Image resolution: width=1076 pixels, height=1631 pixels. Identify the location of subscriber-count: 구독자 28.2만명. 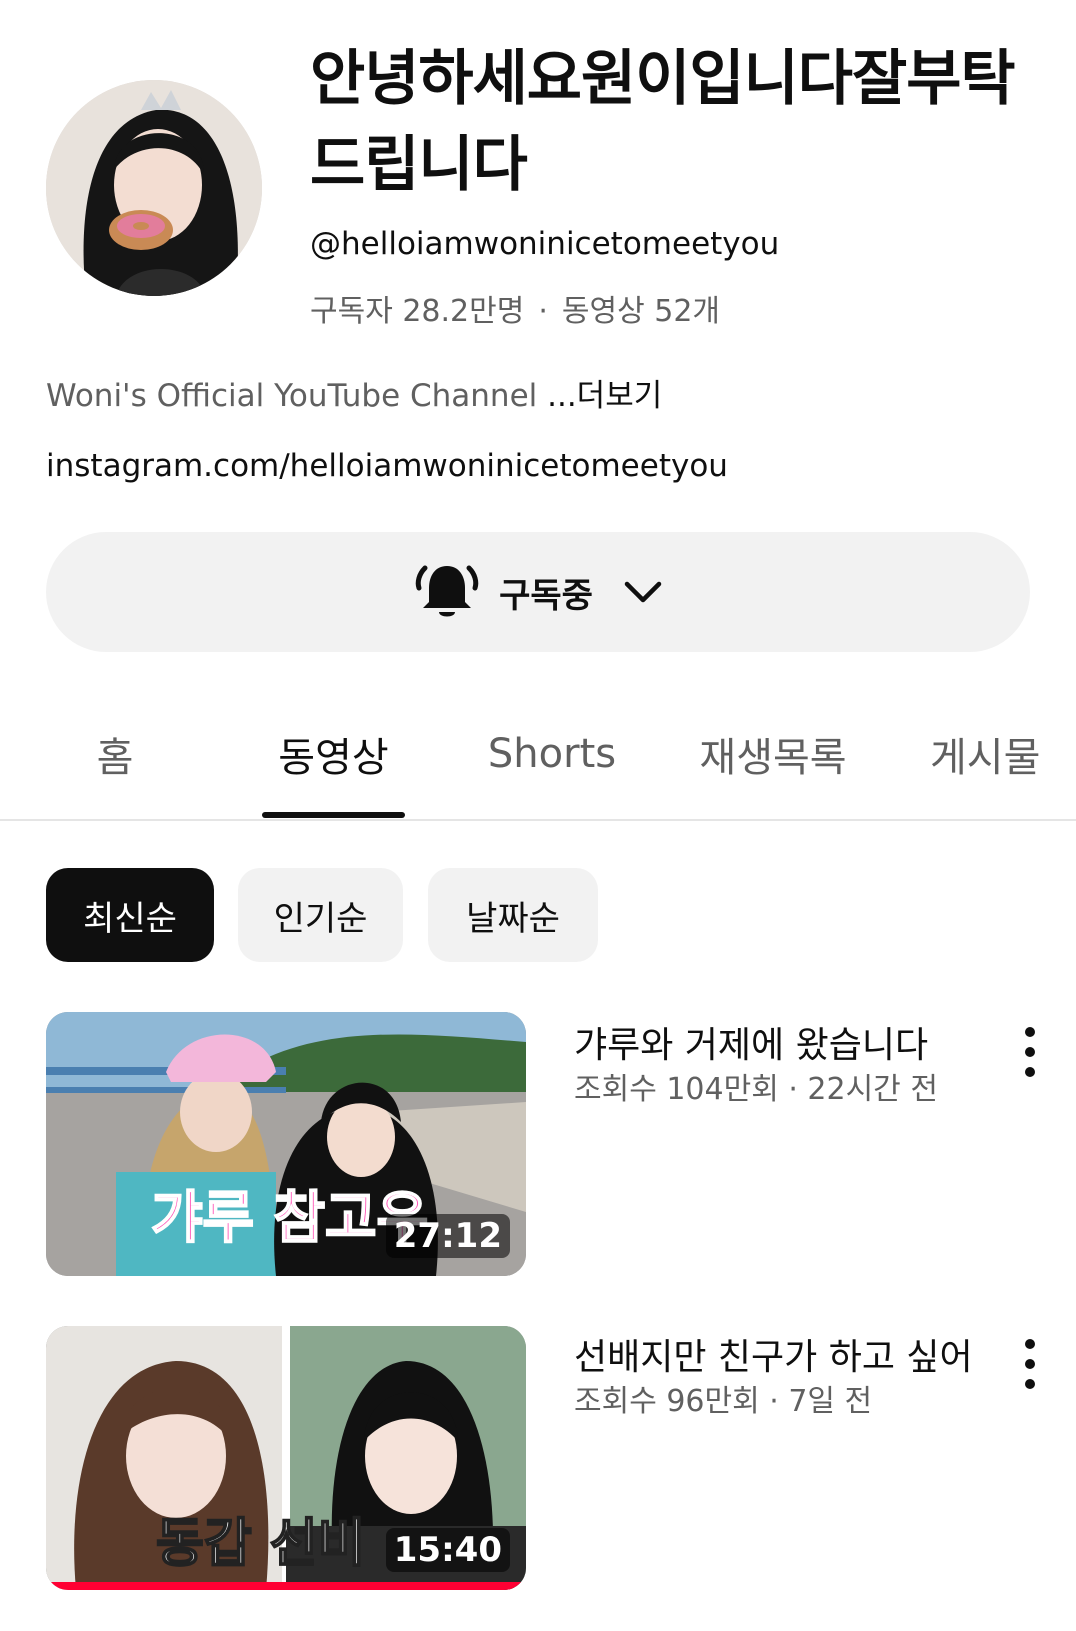
(417, 311).